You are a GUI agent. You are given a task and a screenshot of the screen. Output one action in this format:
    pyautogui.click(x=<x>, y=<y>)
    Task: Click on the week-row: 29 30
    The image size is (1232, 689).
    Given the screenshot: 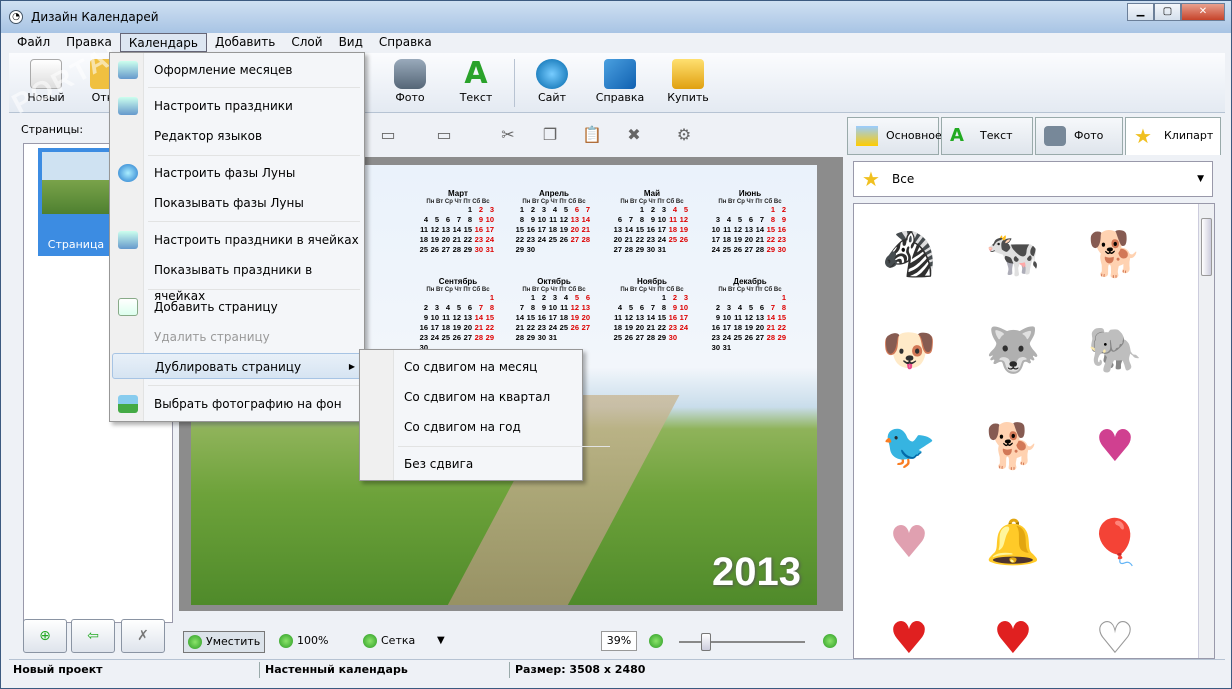 What is the action you would take?
    pyautogui.click(x=525, y=249)
    